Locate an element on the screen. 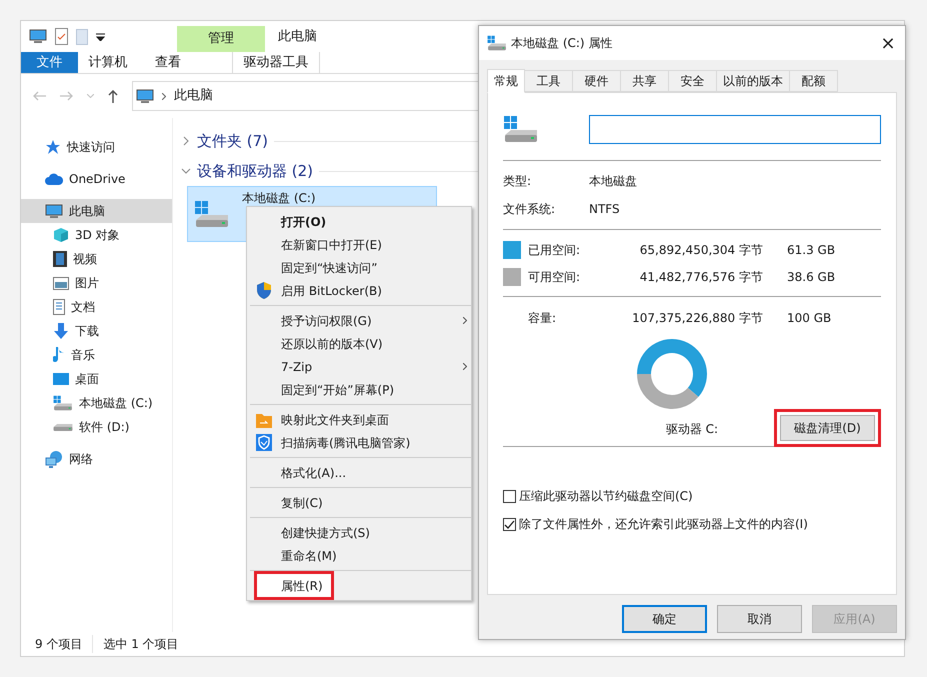 The height and width of the screenshot is (677, 927). status-text: 9 个项目 is located at coordinates (58, 644).